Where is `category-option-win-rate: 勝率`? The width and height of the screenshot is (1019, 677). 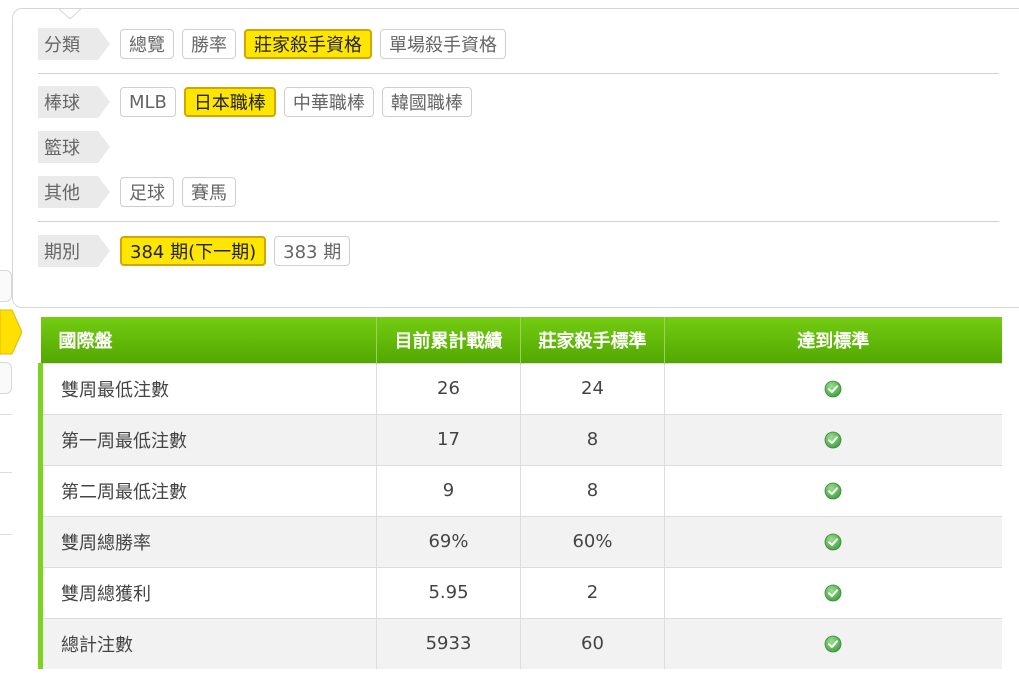
category-option-win-rate: 勝率 is located at coordinates (209, 44).